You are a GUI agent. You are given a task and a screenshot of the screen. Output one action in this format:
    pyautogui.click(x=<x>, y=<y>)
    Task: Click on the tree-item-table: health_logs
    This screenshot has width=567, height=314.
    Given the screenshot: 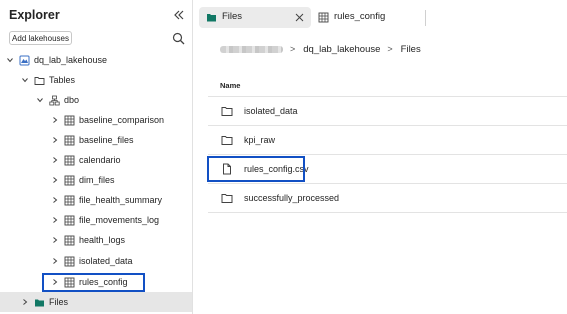 What is the action you would take?
    pyautogui.click(x=96, y=240)
    